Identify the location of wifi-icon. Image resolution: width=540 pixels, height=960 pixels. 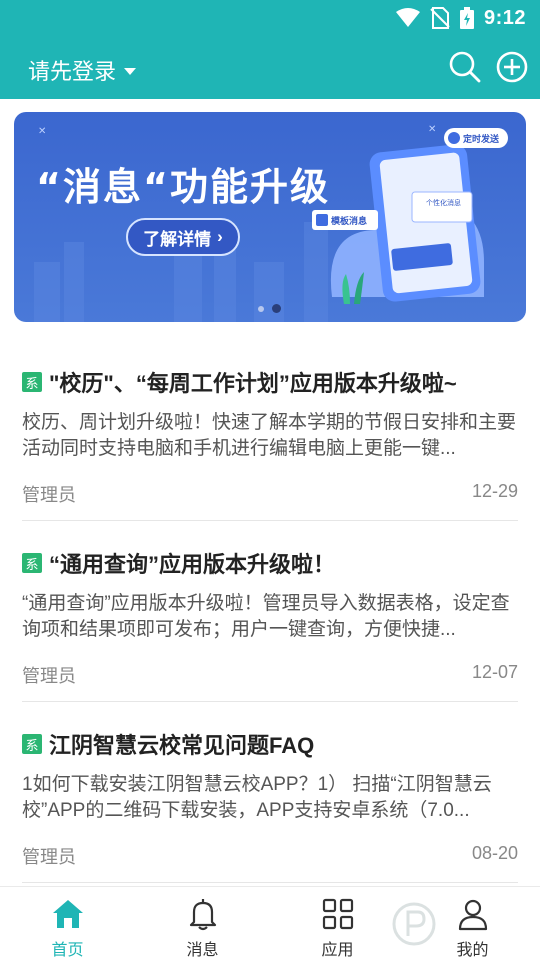
(407, 17).